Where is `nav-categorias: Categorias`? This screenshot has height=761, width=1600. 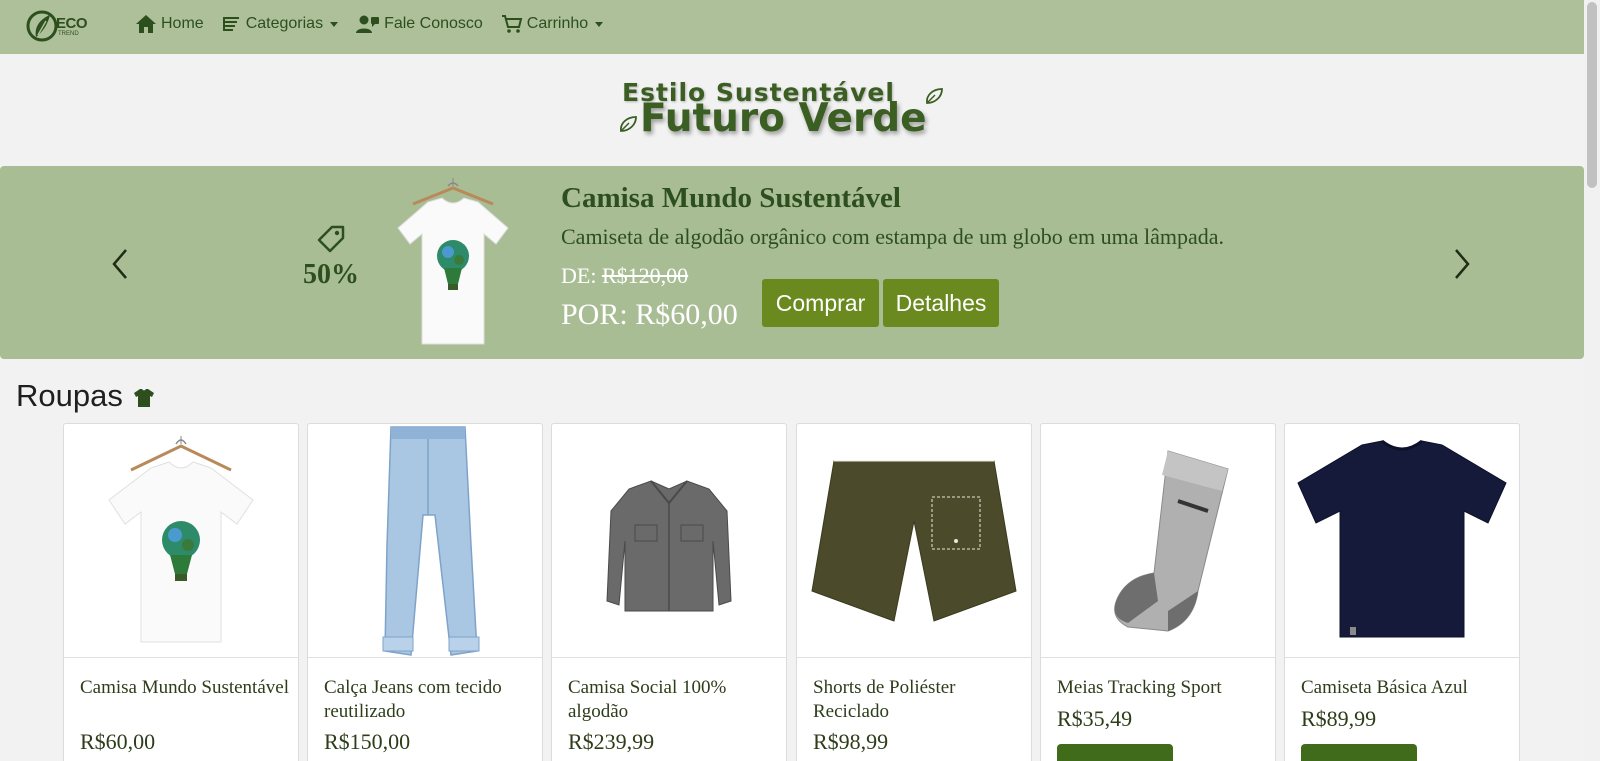 nav-categorias: Categorias is located at coordinates (280, 24).